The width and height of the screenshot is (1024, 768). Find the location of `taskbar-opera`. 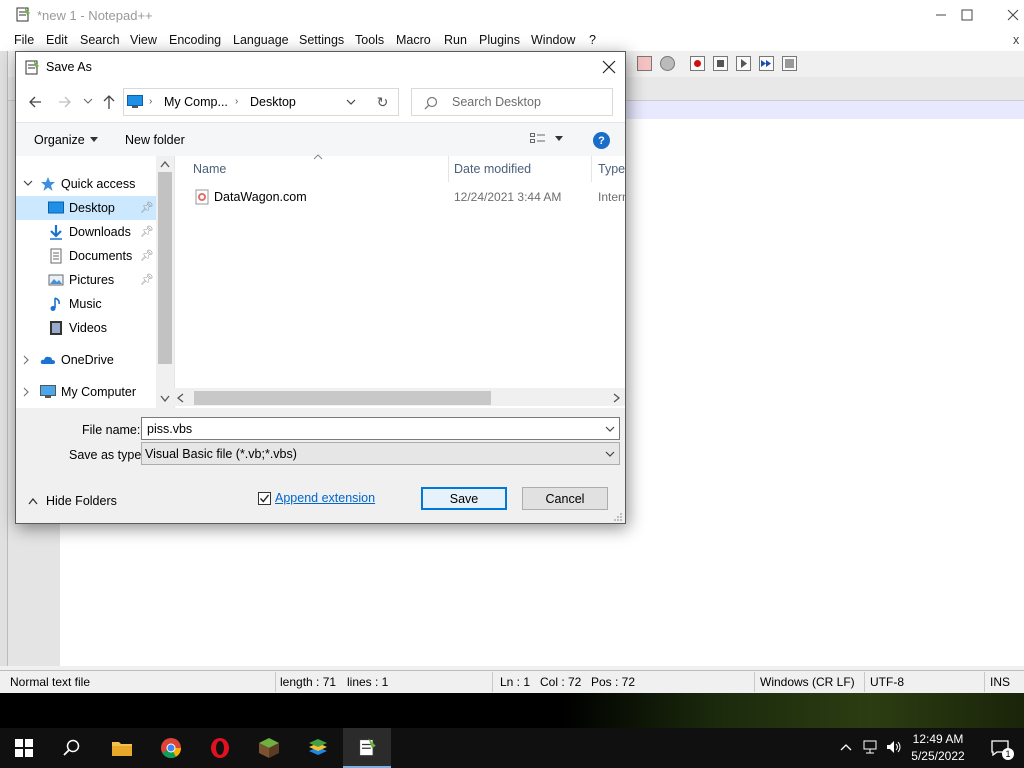

taskbar-opera is located at coordinates (220, 748).